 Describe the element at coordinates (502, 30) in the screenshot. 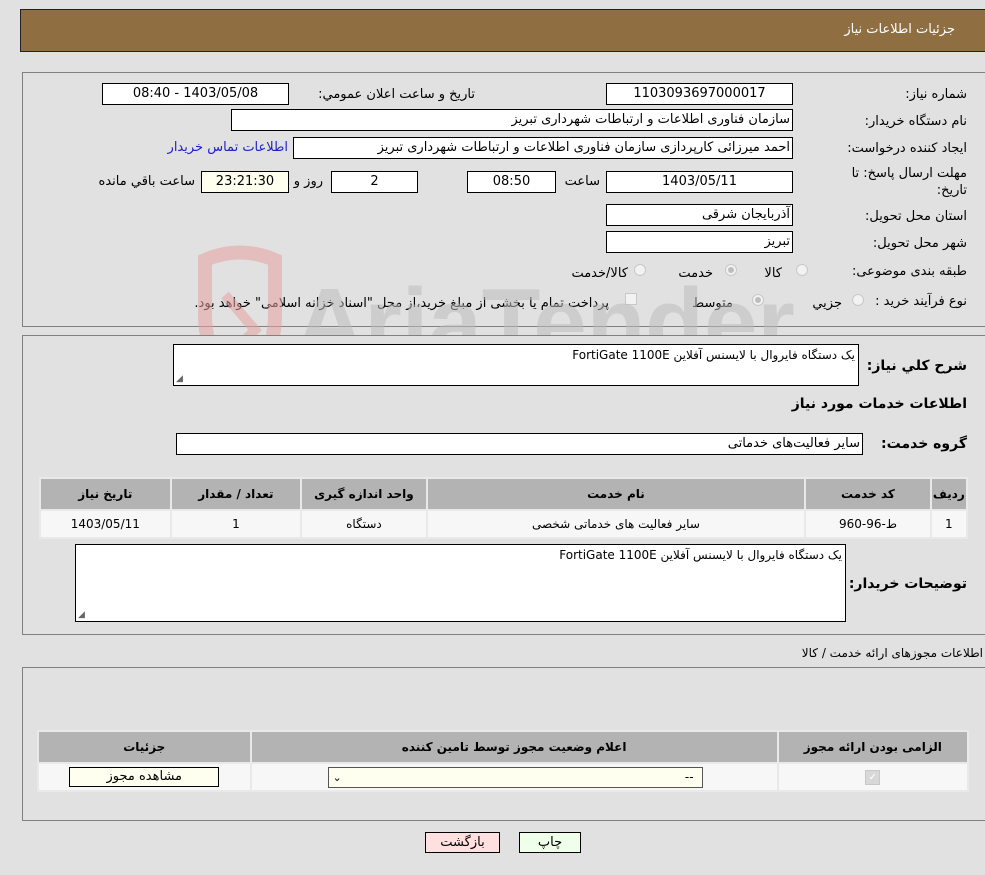

I see `page-header: جزئیات اطلاعات نیاز` at that location.